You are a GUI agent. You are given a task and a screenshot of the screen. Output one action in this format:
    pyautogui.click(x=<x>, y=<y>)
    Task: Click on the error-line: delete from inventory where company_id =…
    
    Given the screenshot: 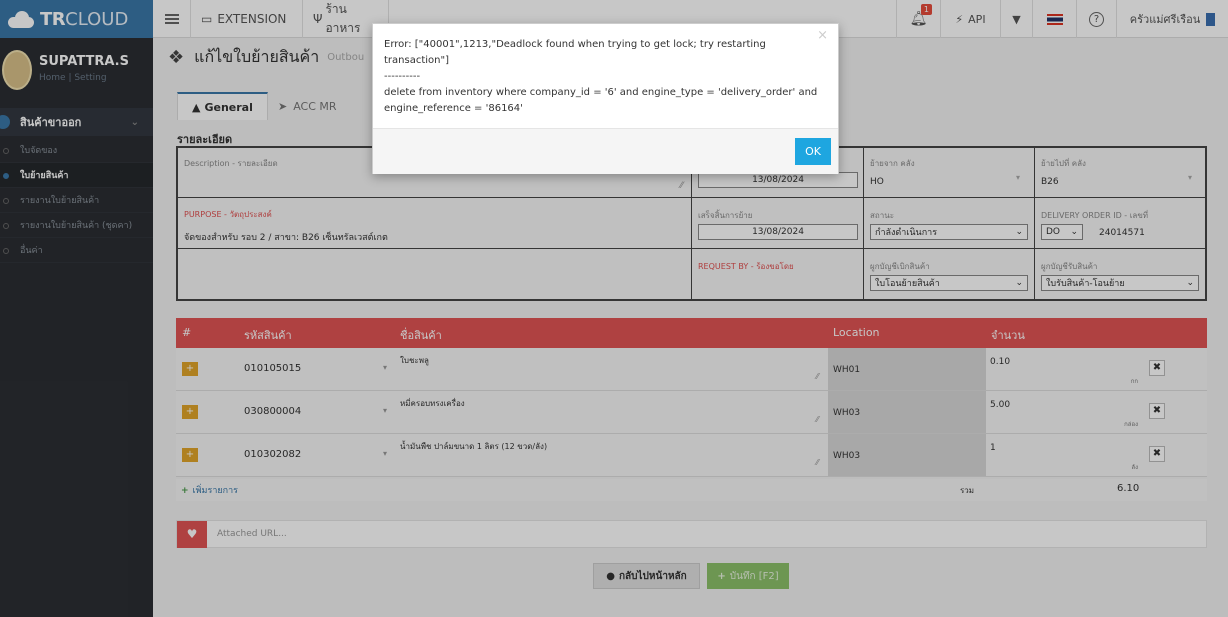 What is the action you would take?
    pyautogui.click(x=601, y=92)
    